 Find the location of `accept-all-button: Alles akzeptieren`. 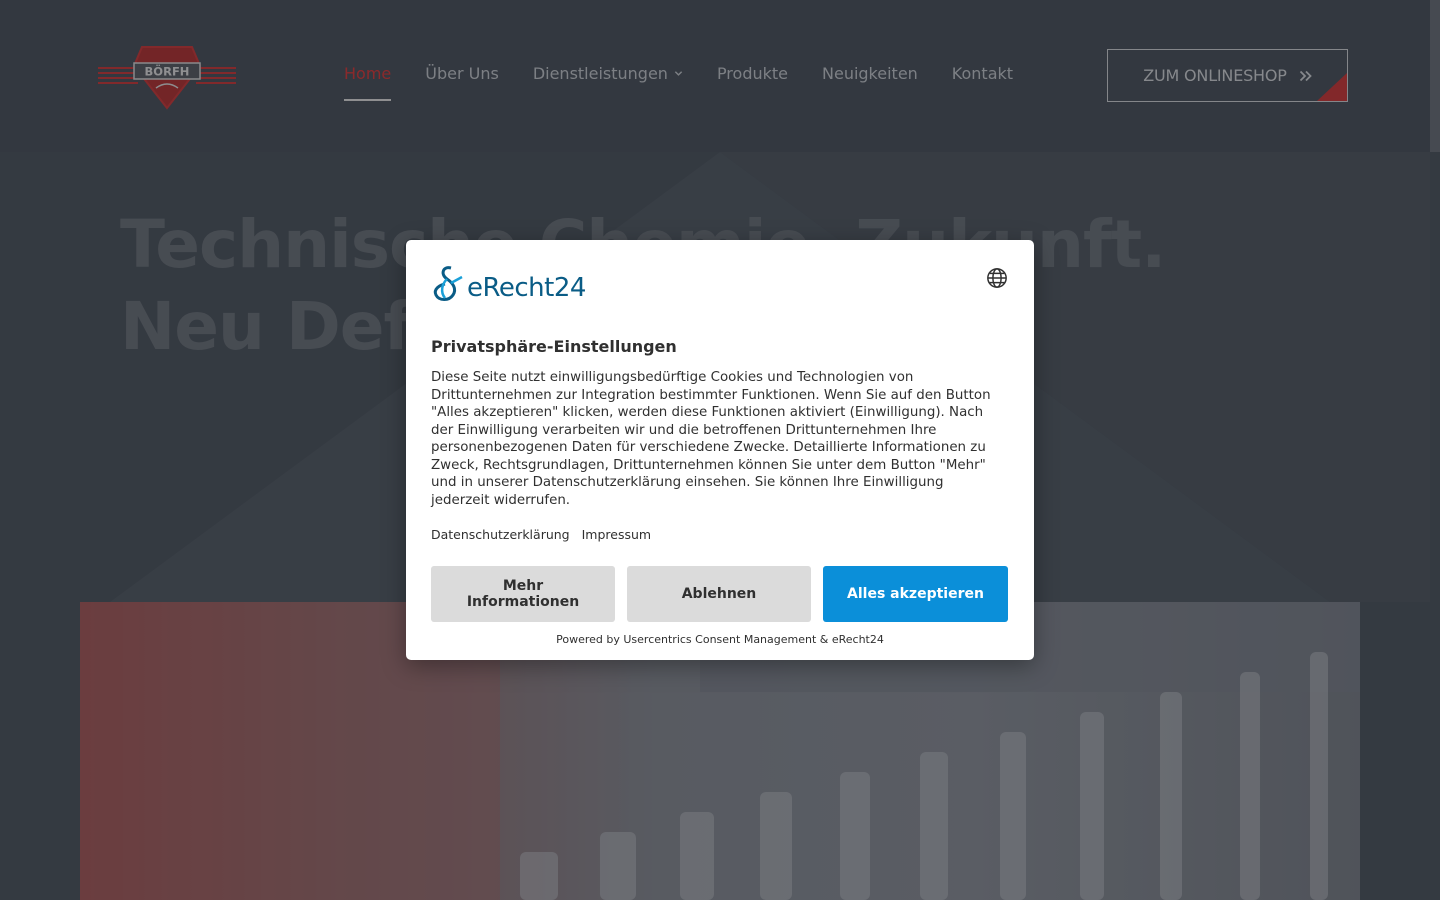

accept-all-button: Alles akzeptieren is located at coordinates (915, 594).